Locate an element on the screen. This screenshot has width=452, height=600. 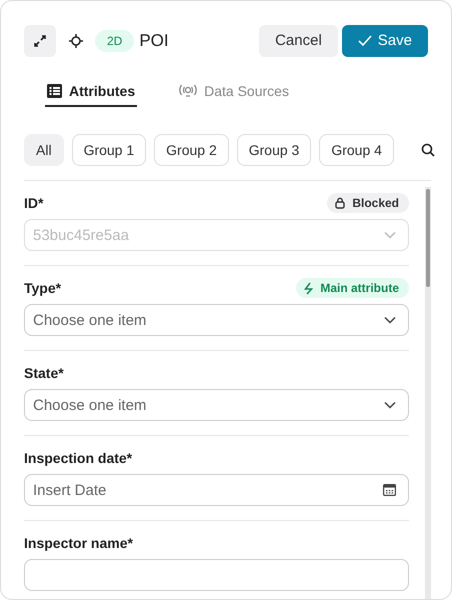
scrollbar-thumb is located at coordinates (428, 238).